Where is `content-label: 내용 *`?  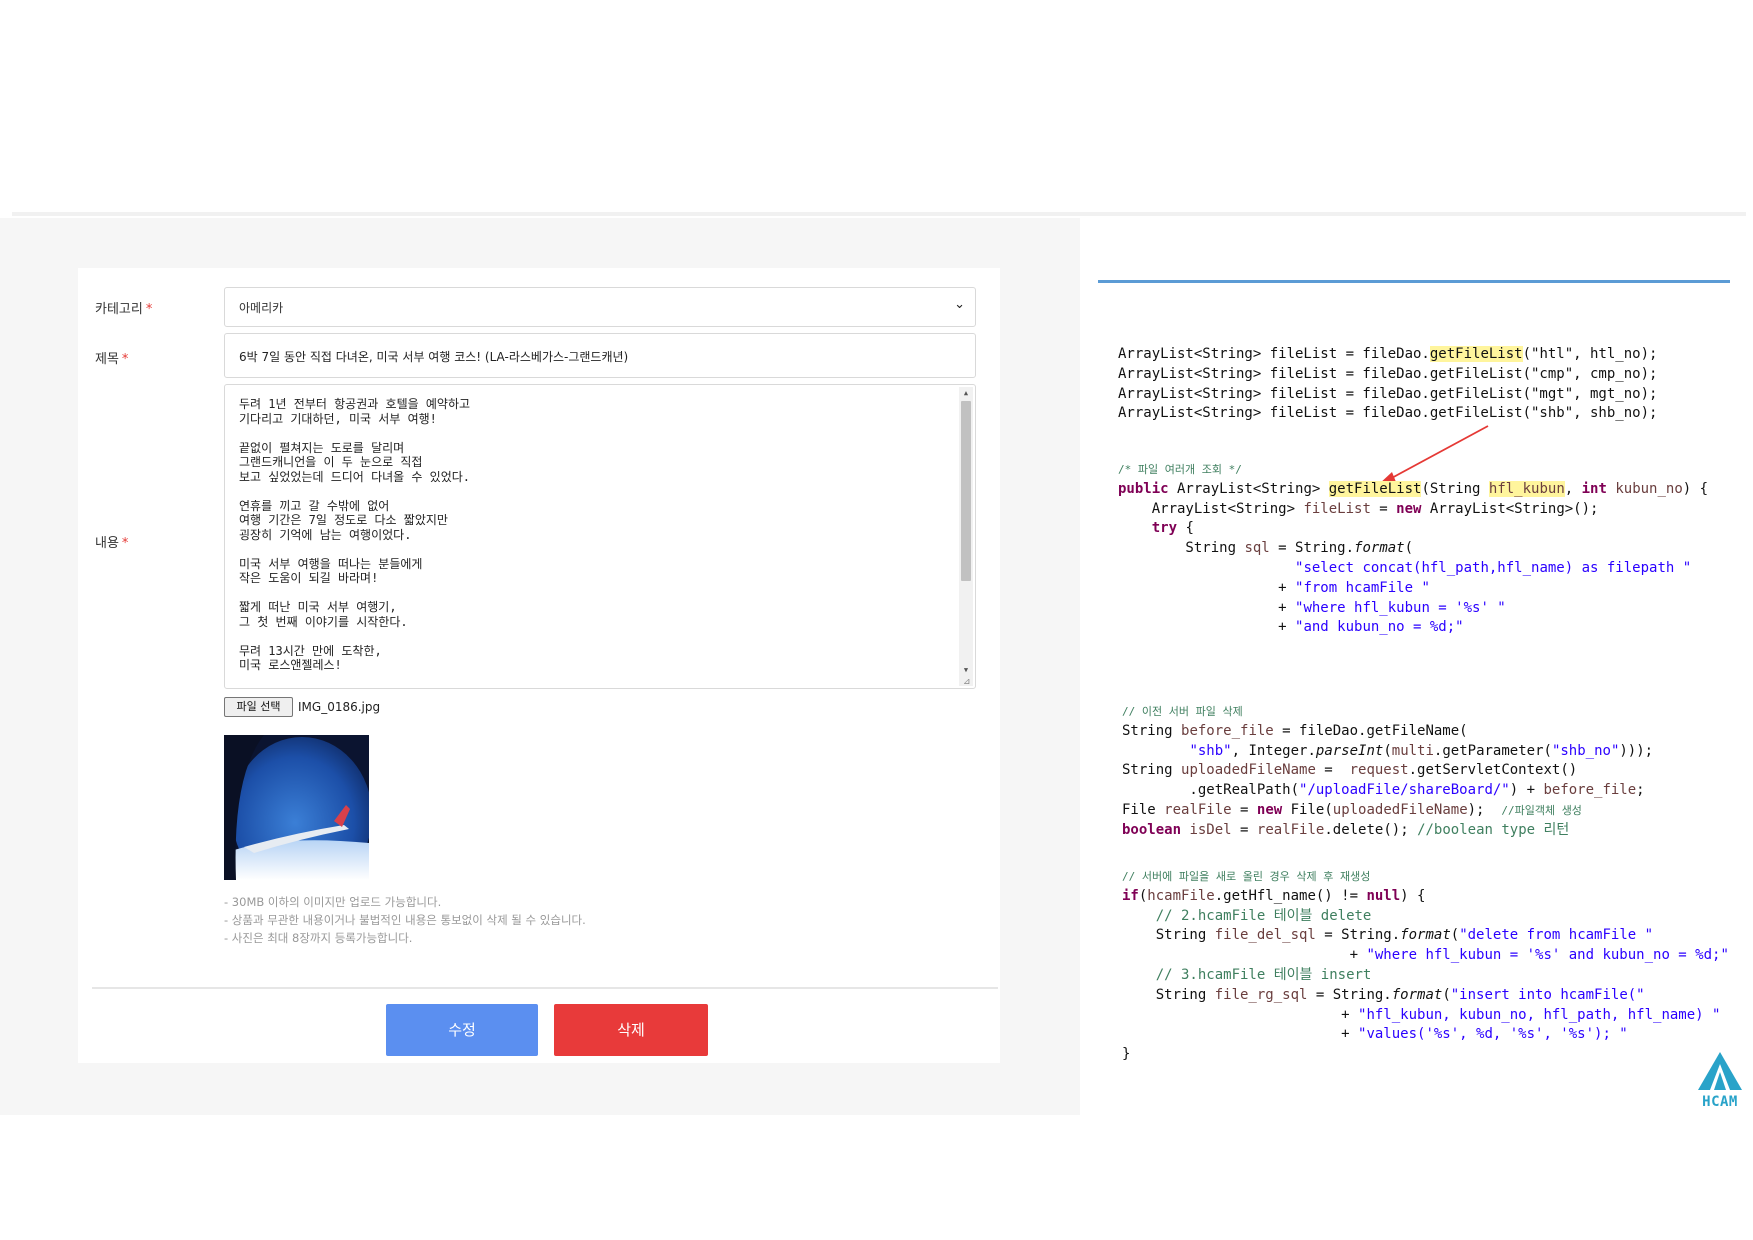 content-label: 내용 * is located at coordinates (112, 543).